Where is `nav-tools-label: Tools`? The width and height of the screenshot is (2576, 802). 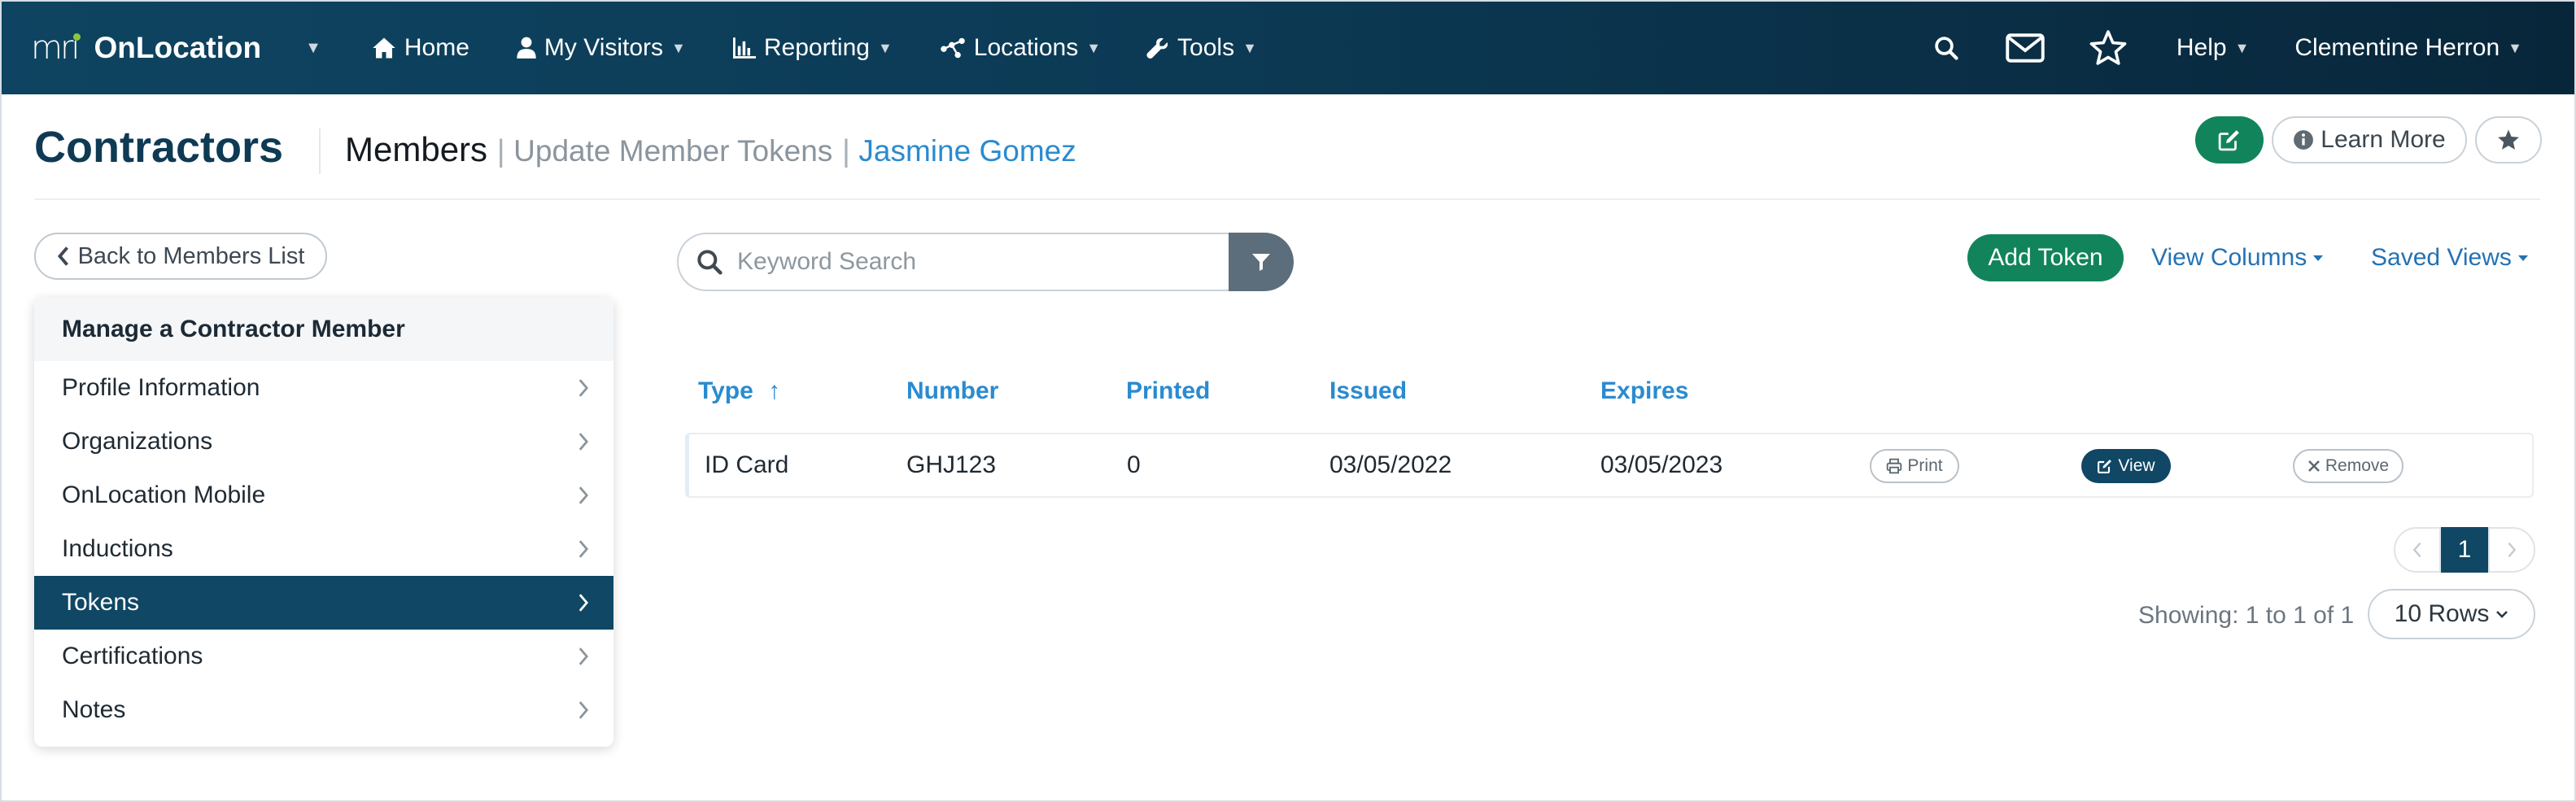
nav-tools-label: Tools is located at coordinates (1206, 47).